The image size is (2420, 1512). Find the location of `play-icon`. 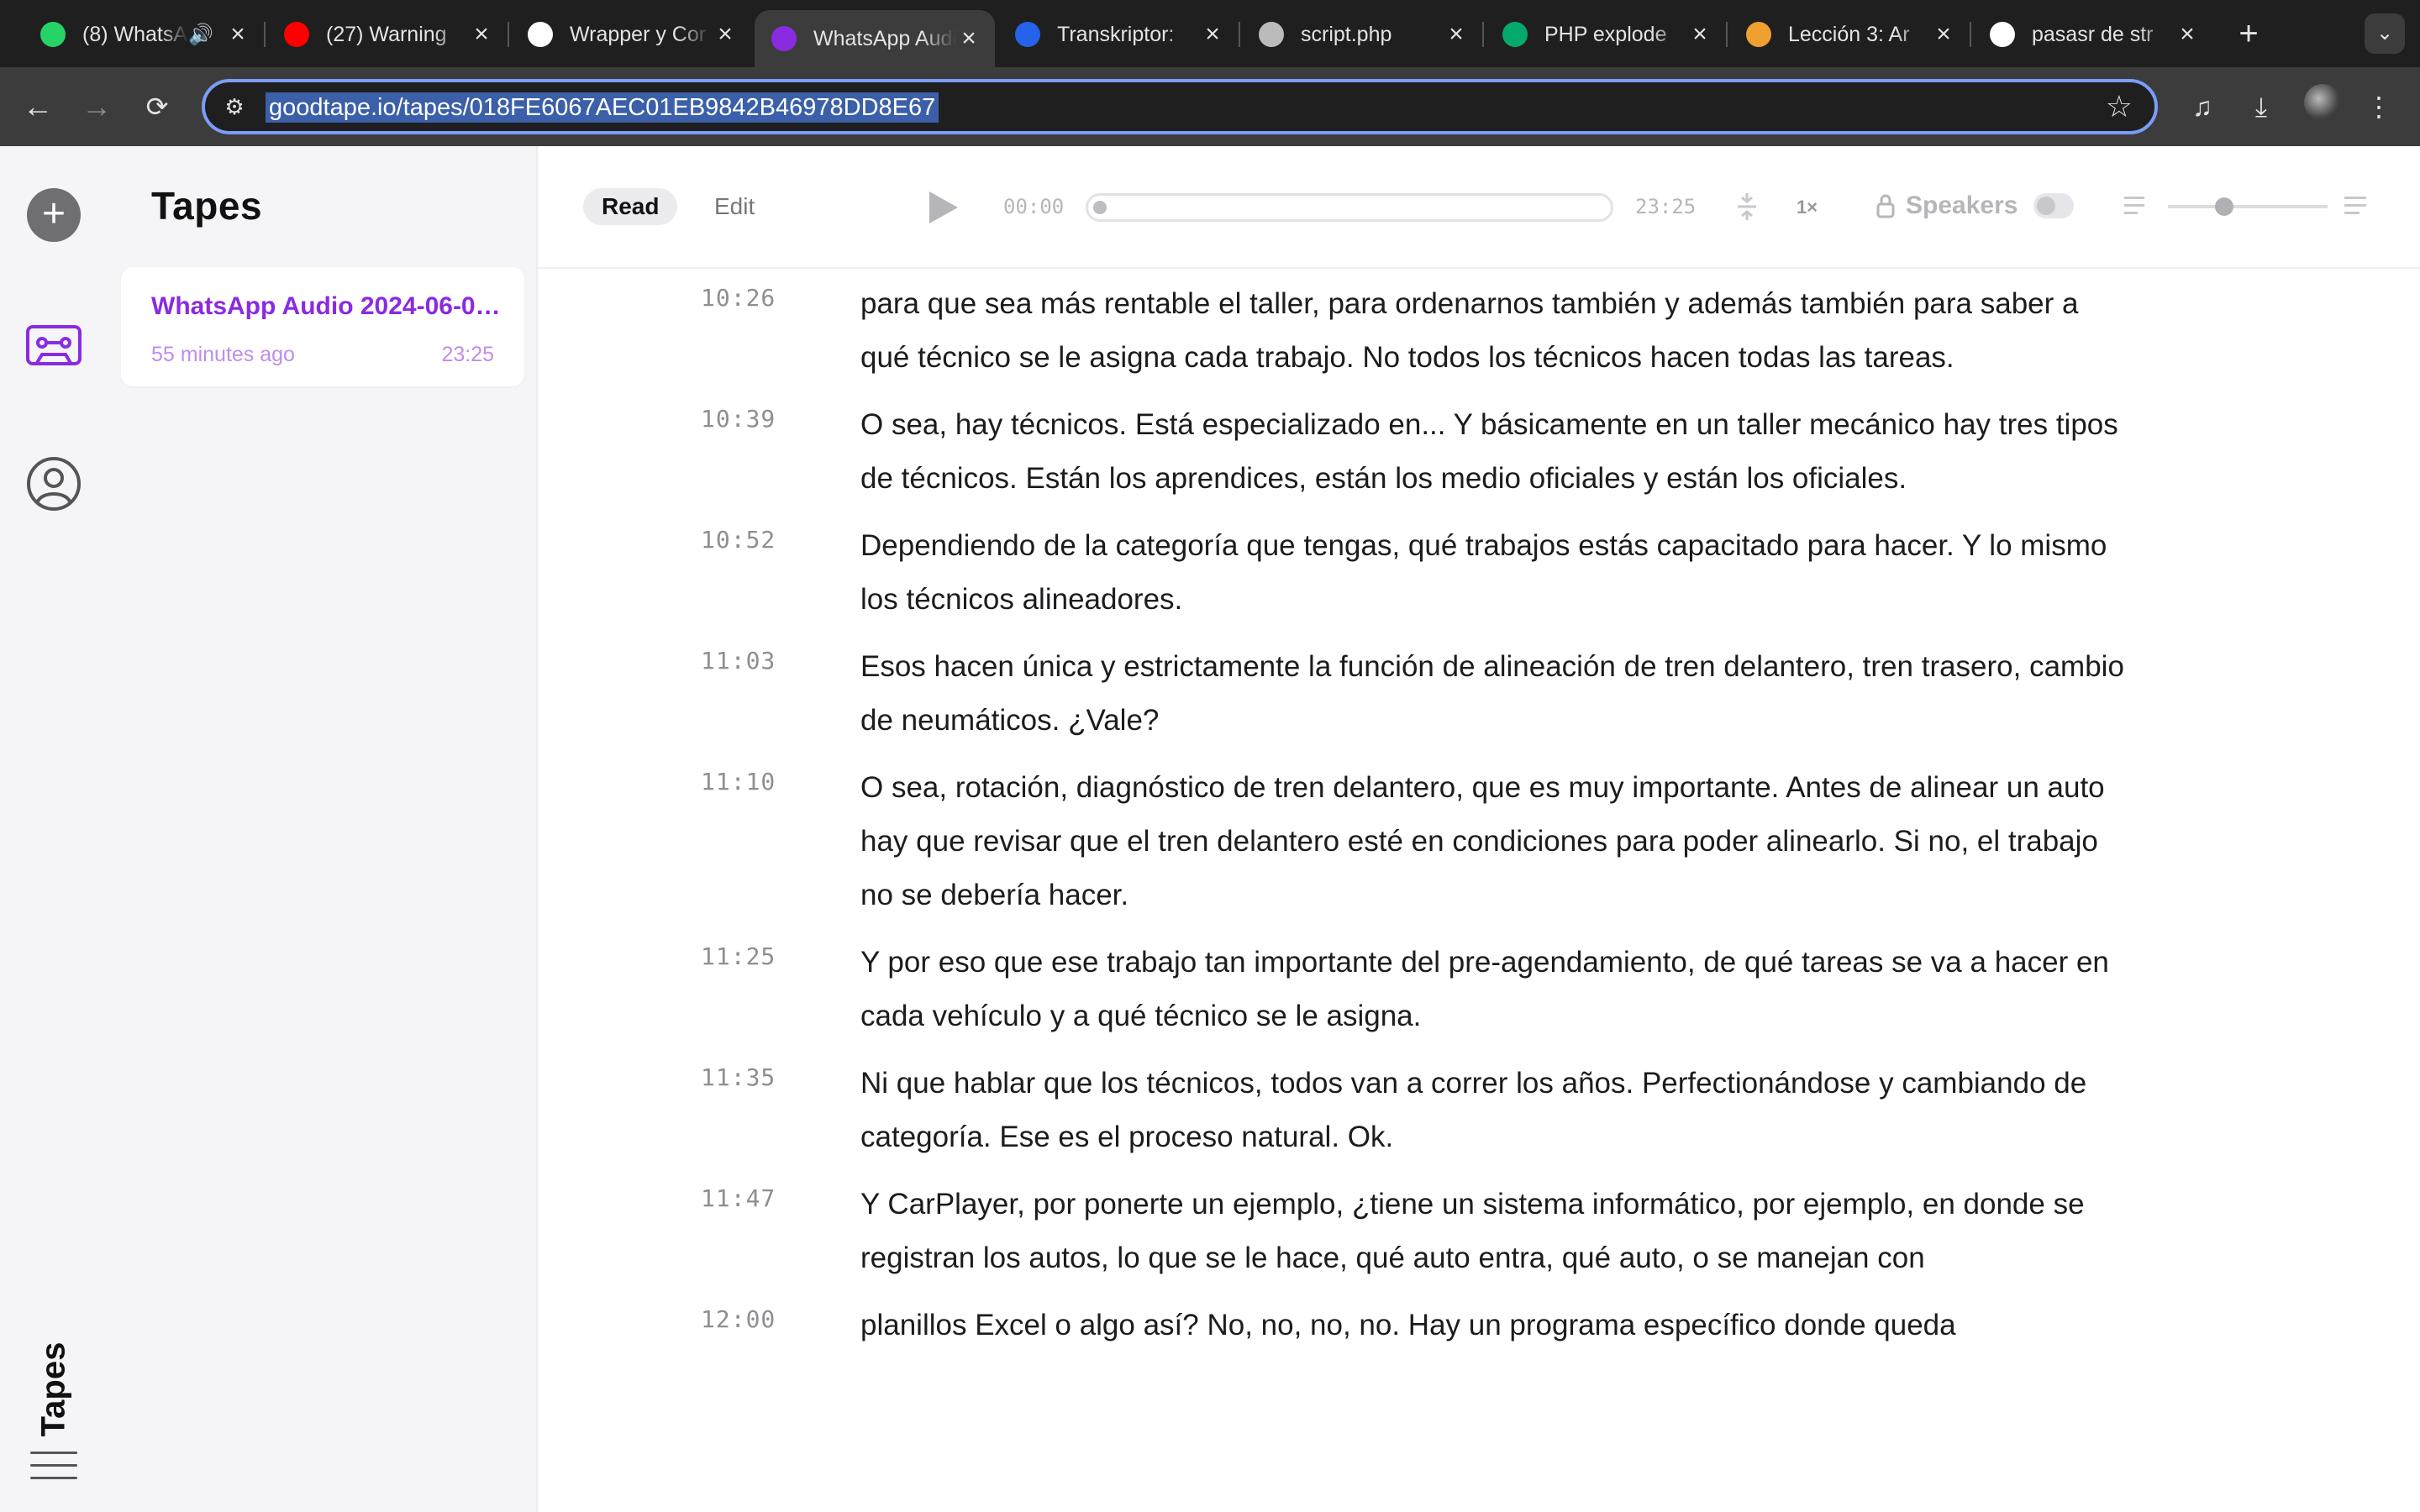

play-icon is located at coordinates (943, 207).